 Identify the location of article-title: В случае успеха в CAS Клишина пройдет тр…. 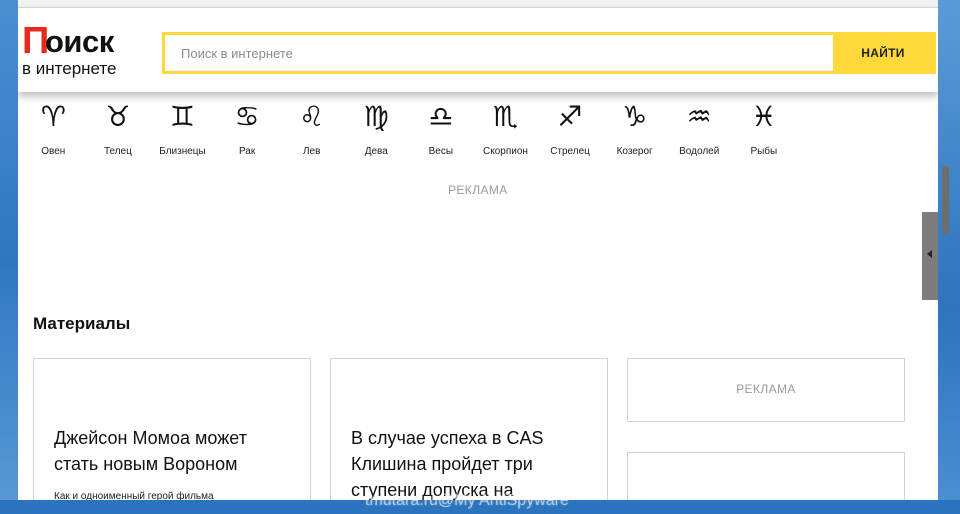
(470, 462).